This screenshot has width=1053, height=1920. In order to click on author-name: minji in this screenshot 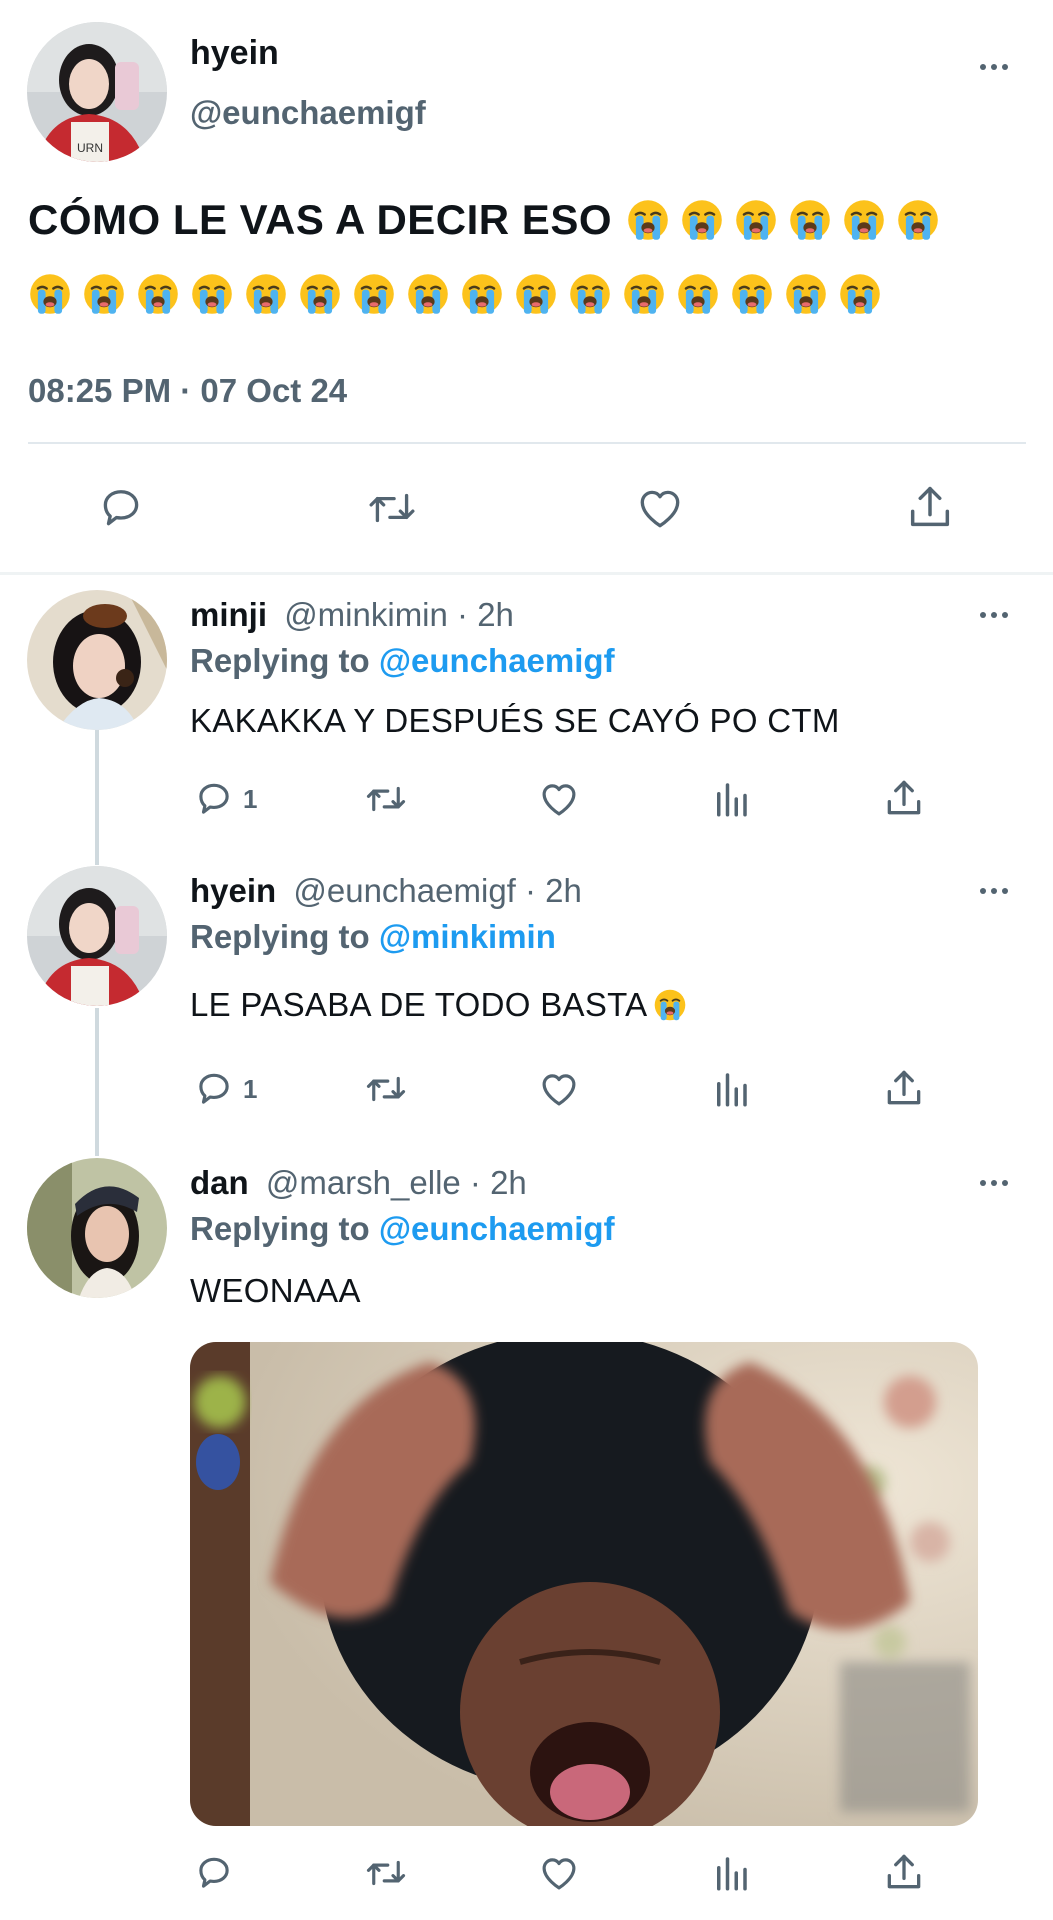, I will do `click(228, 614)`.